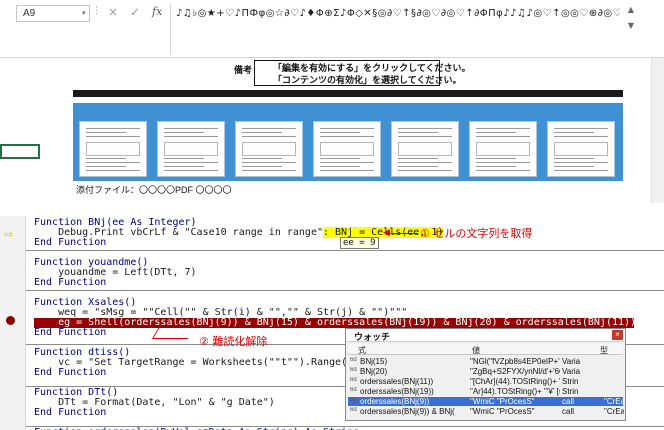 This screenshot has height=430, width=664. Describe the element at coordinates (631, 26) in the screenshot. I see `scroll-down-icon: ▼` at that location.